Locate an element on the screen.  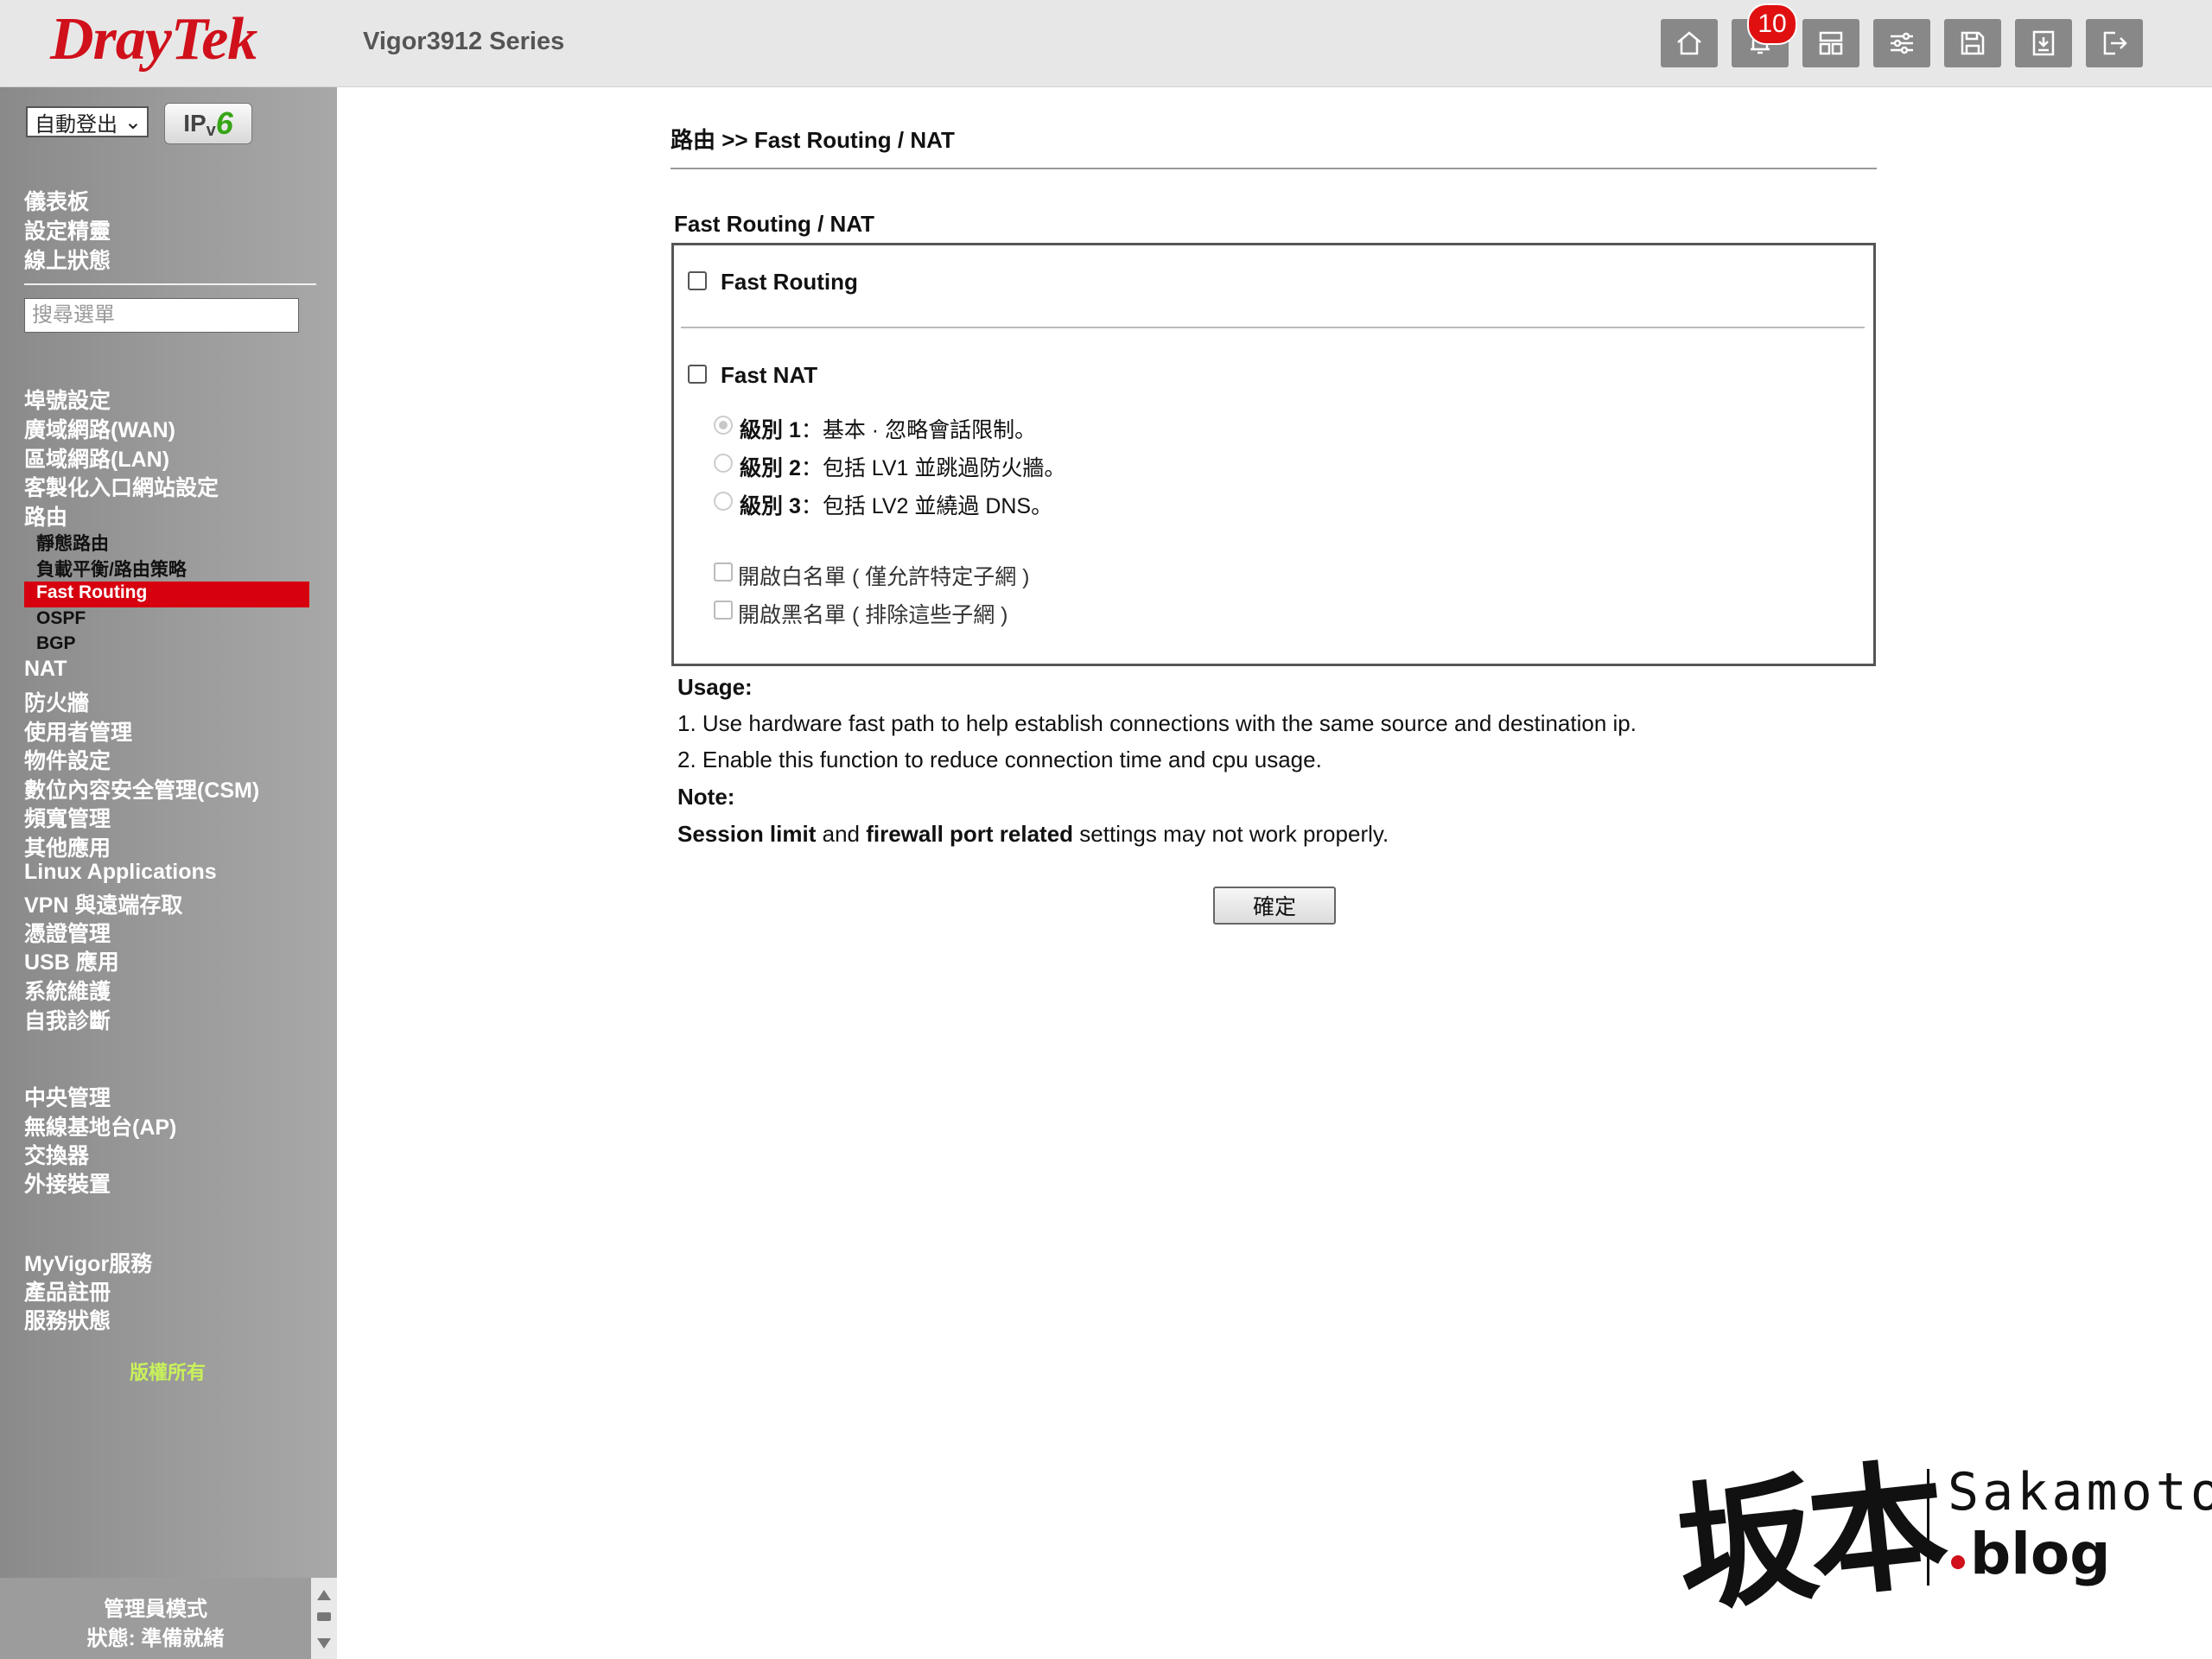
fast-routing-checkbox is located at coordinates (697, 280).